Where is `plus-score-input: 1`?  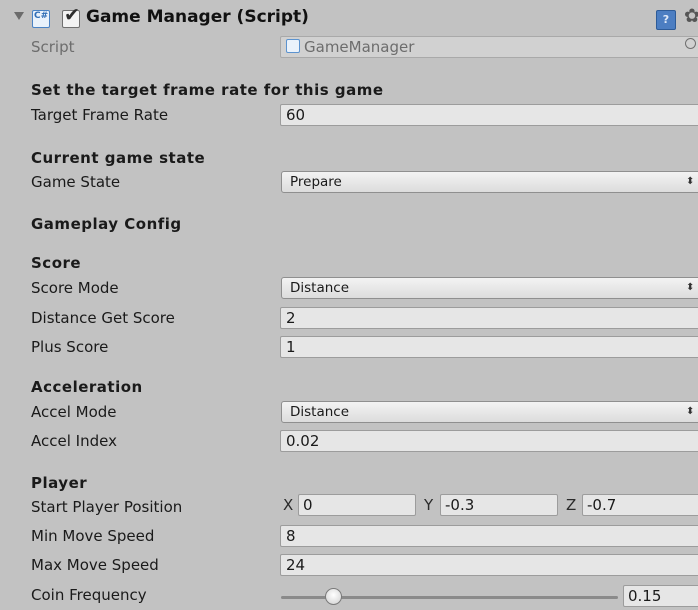 plus-score-input: 1 is located at coordinates (489, 347).